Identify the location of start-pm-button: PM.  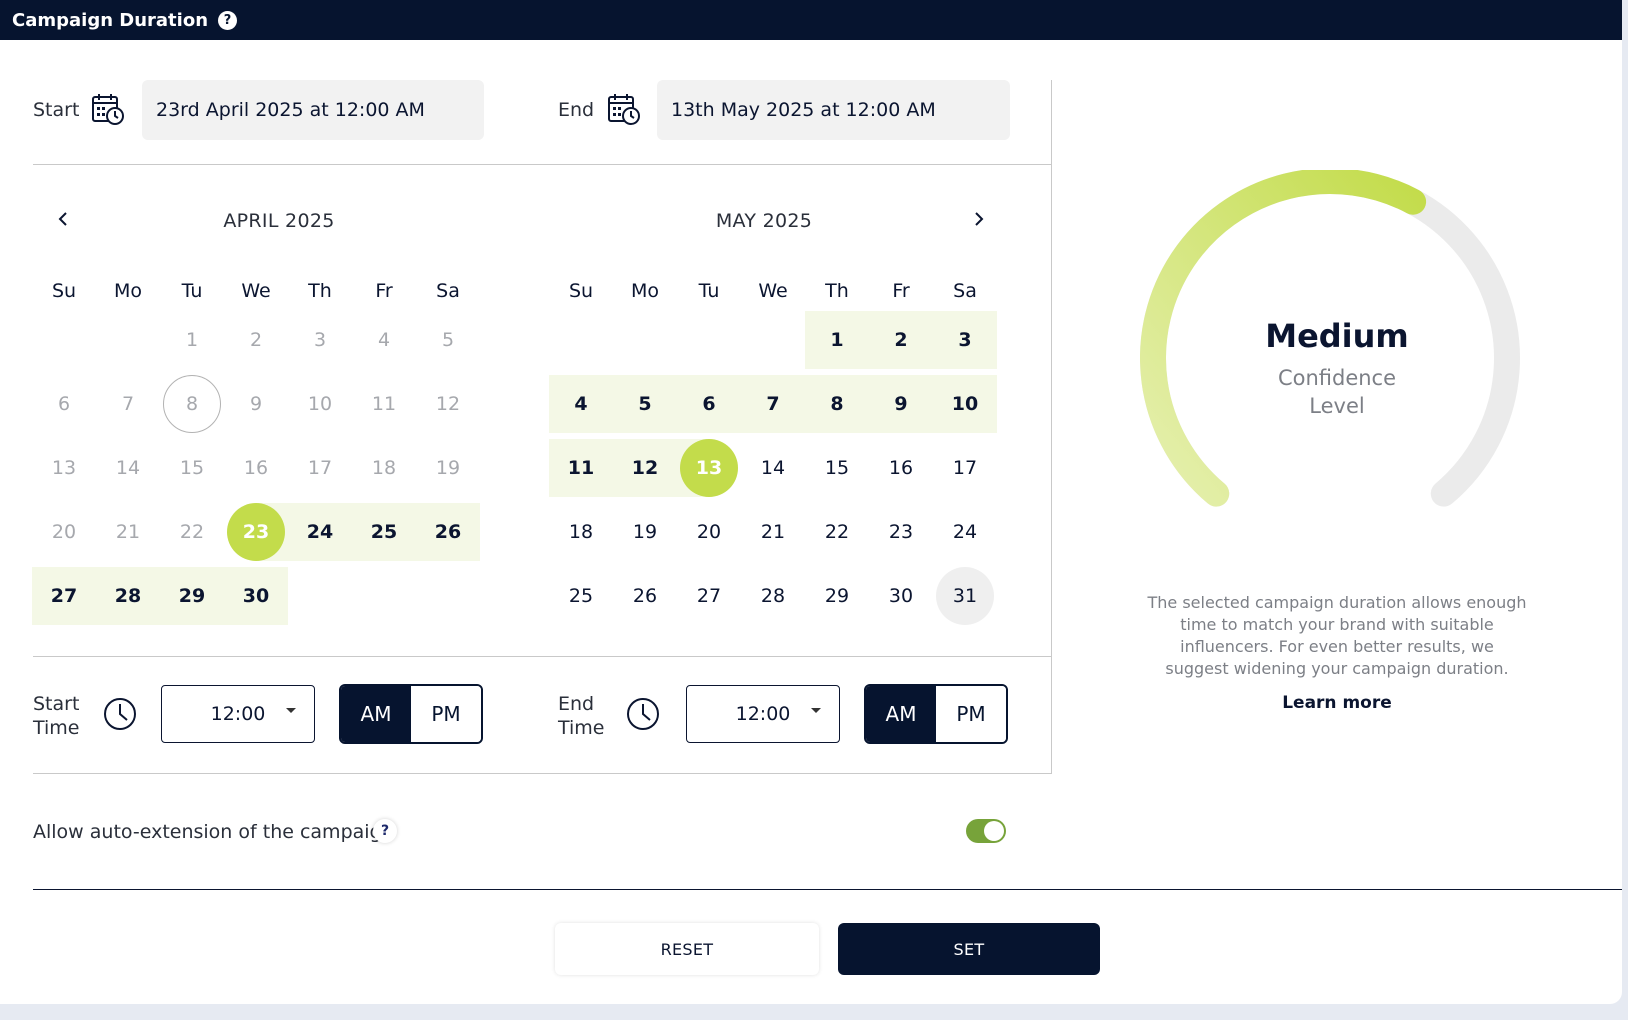
(446, 714).